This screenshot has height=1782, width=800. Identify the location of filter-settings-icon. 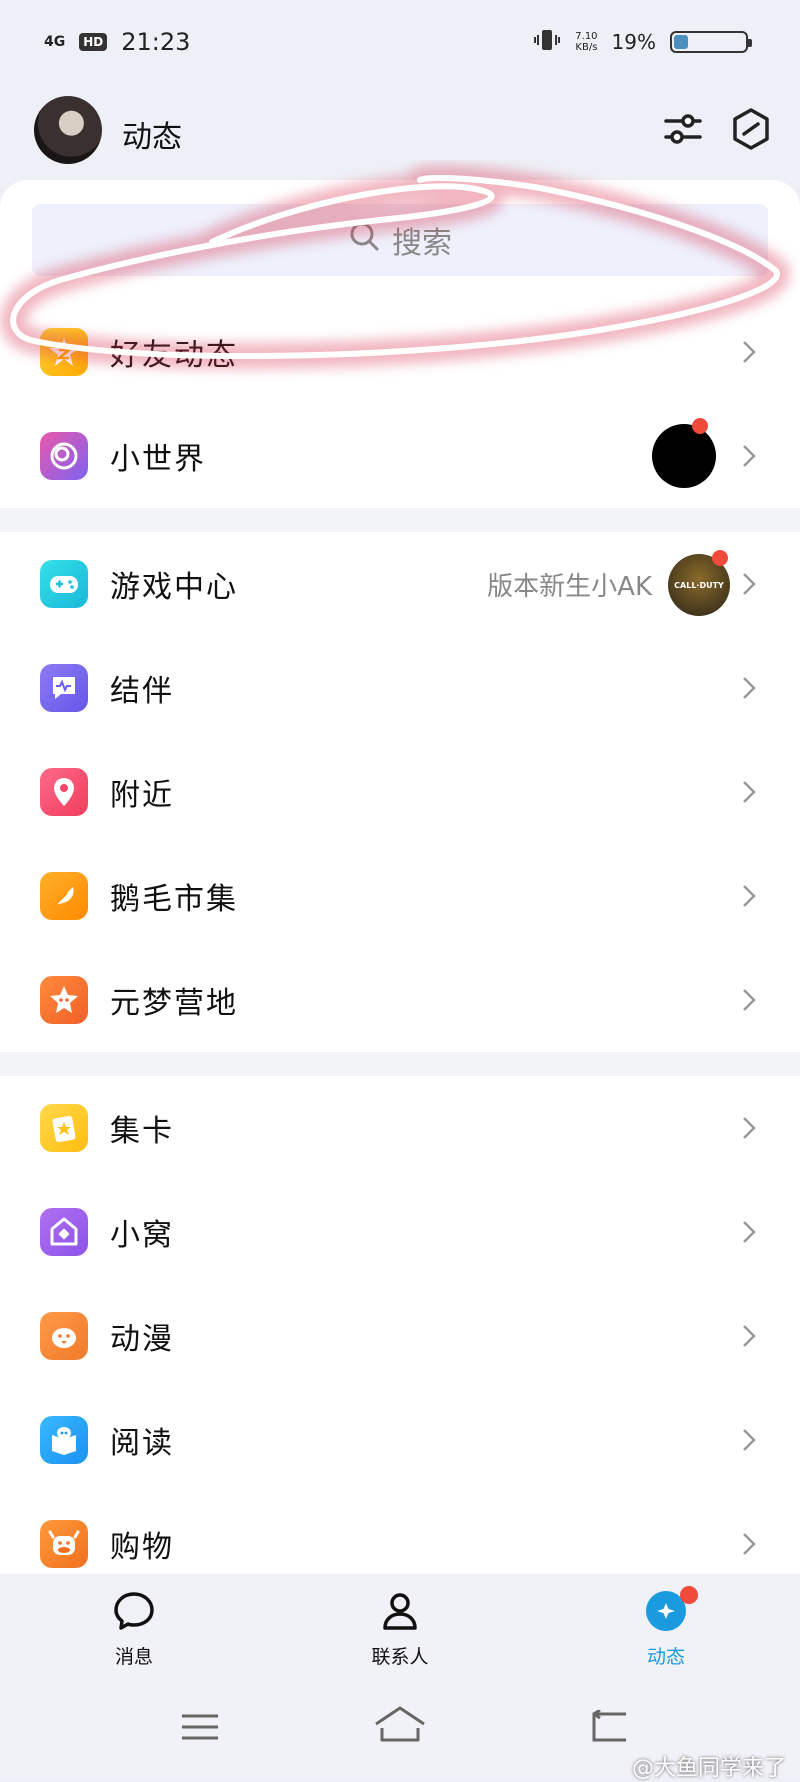
(683, 129).